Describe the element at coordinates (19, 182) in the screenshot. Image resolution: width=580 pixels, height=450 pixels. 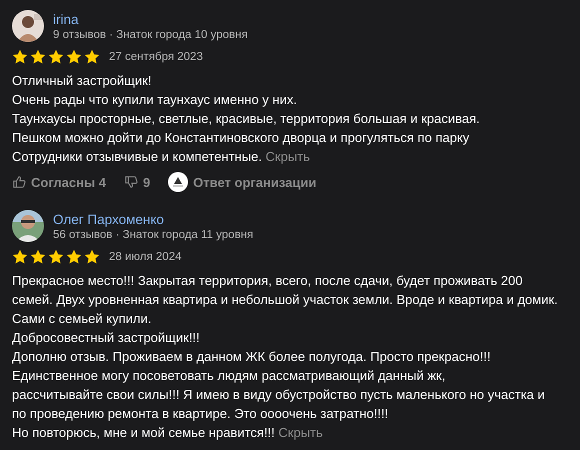
I see `thumbs-up-icon` at that location.